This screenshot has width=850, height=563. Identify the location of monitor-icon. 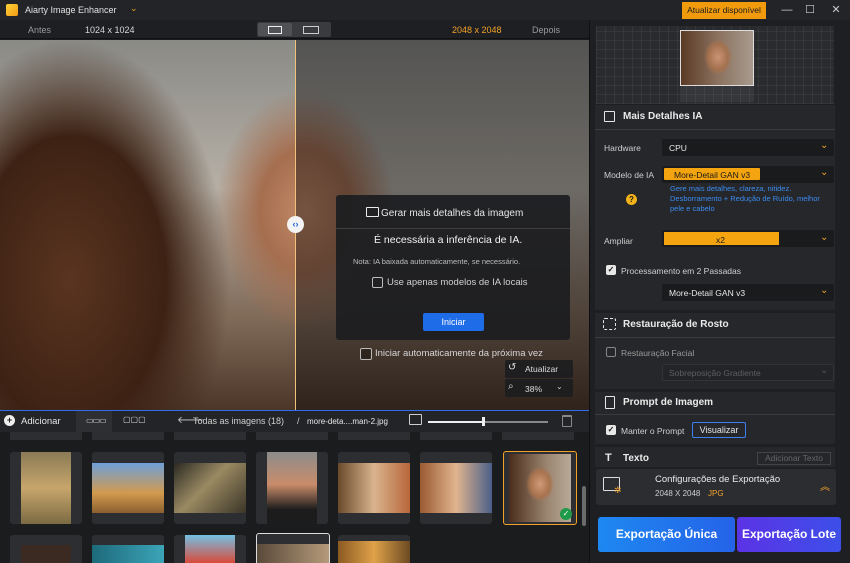
(372, 212).